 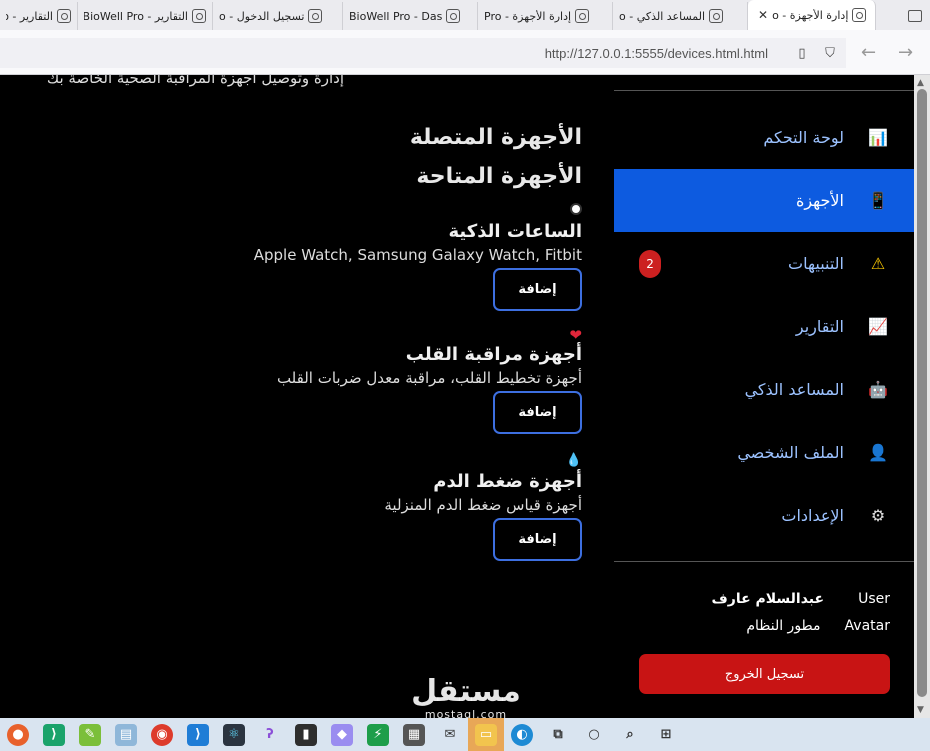 I want to click on browser-tab: التقارير - o, so click(x=39, y=16).